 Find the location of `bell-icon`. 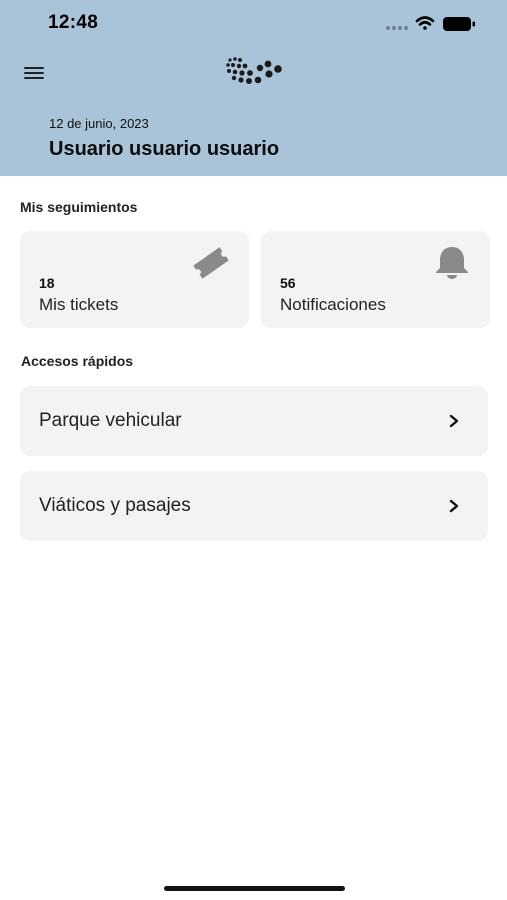

bell-icon is located at coordinates (452, 263).